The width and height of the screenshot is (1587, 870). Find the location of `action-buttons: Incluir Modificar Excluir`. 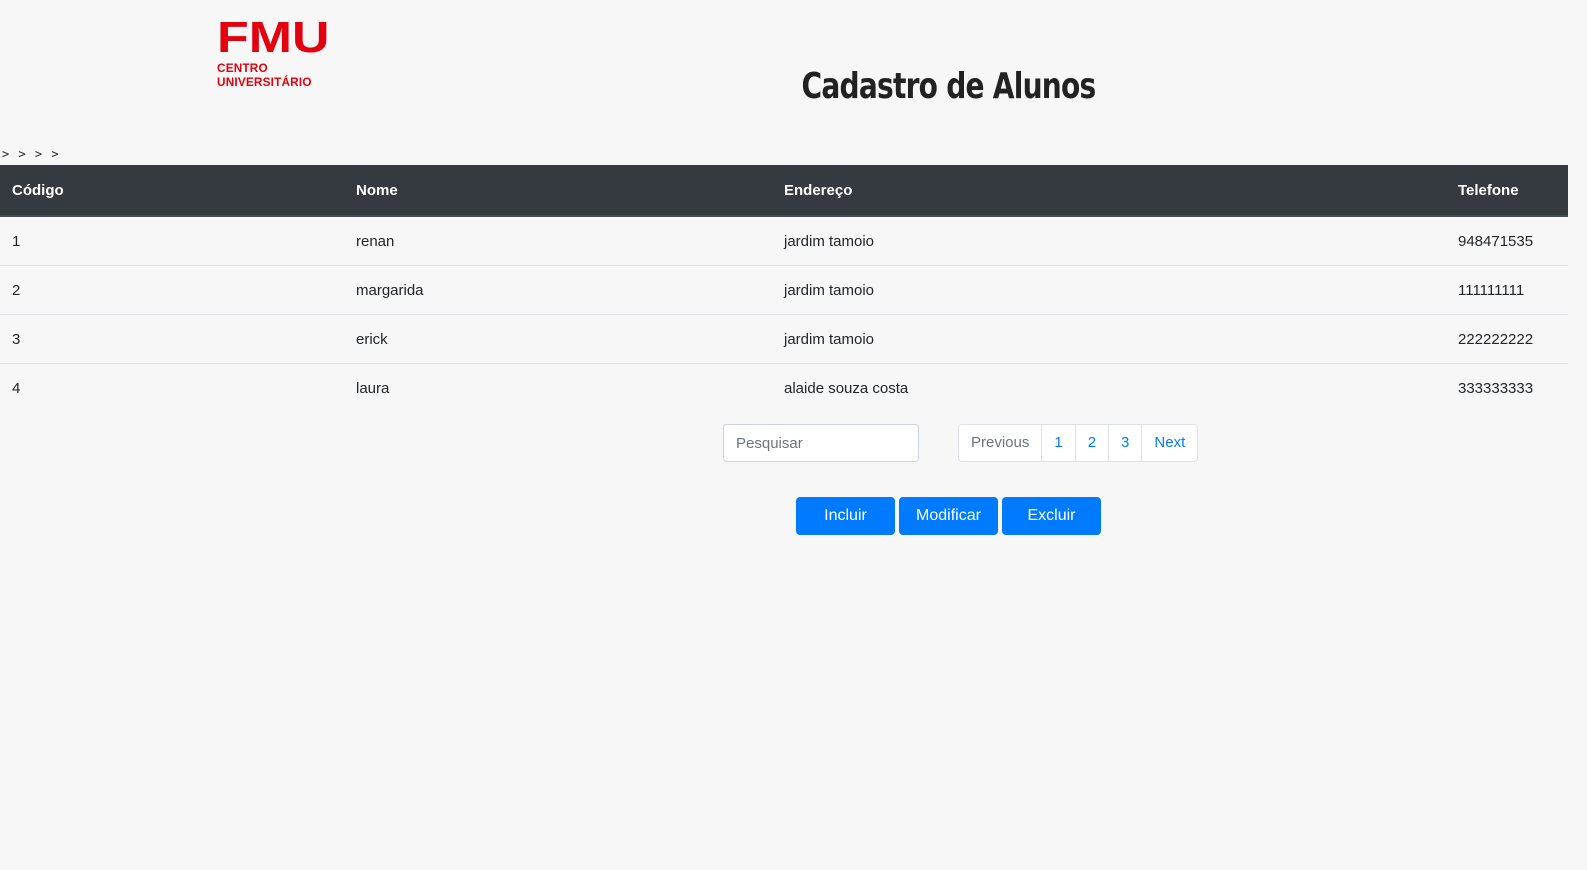

action-buttons: Incluir Modificar Excluir is located at coordinates (948, 516).